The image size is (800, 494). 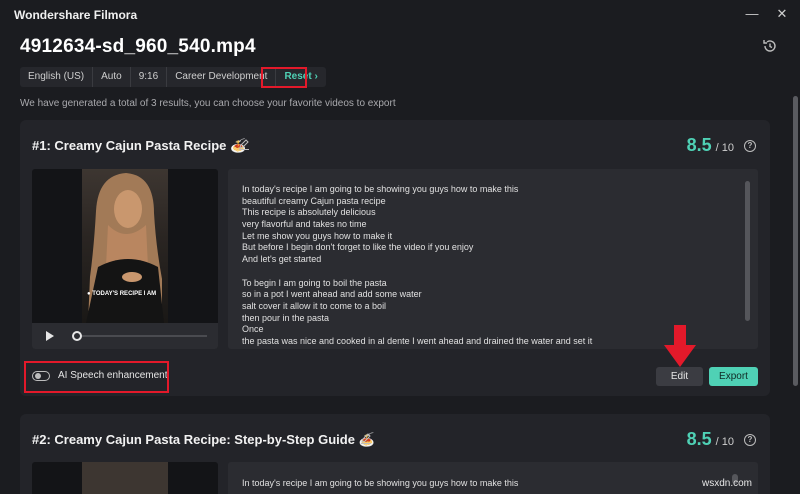 I want to click on video-player: ● TODAY'S RECIPE I AM, so click(x=125, y=259).